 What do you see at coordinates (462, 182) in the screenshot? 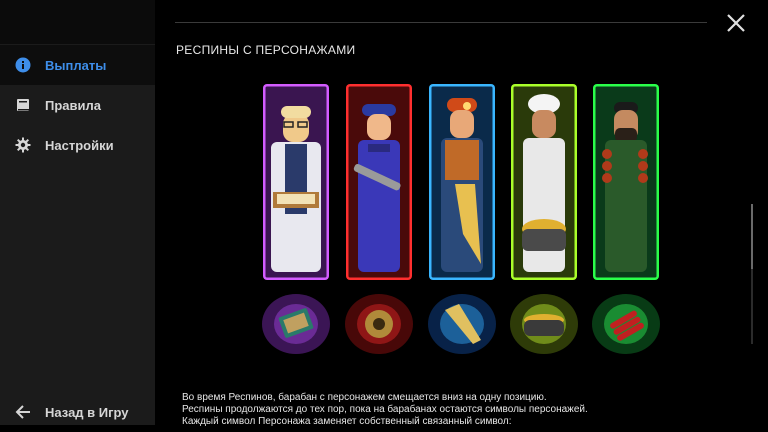
I see `character-card-miner` at bounding box center [462, 182].